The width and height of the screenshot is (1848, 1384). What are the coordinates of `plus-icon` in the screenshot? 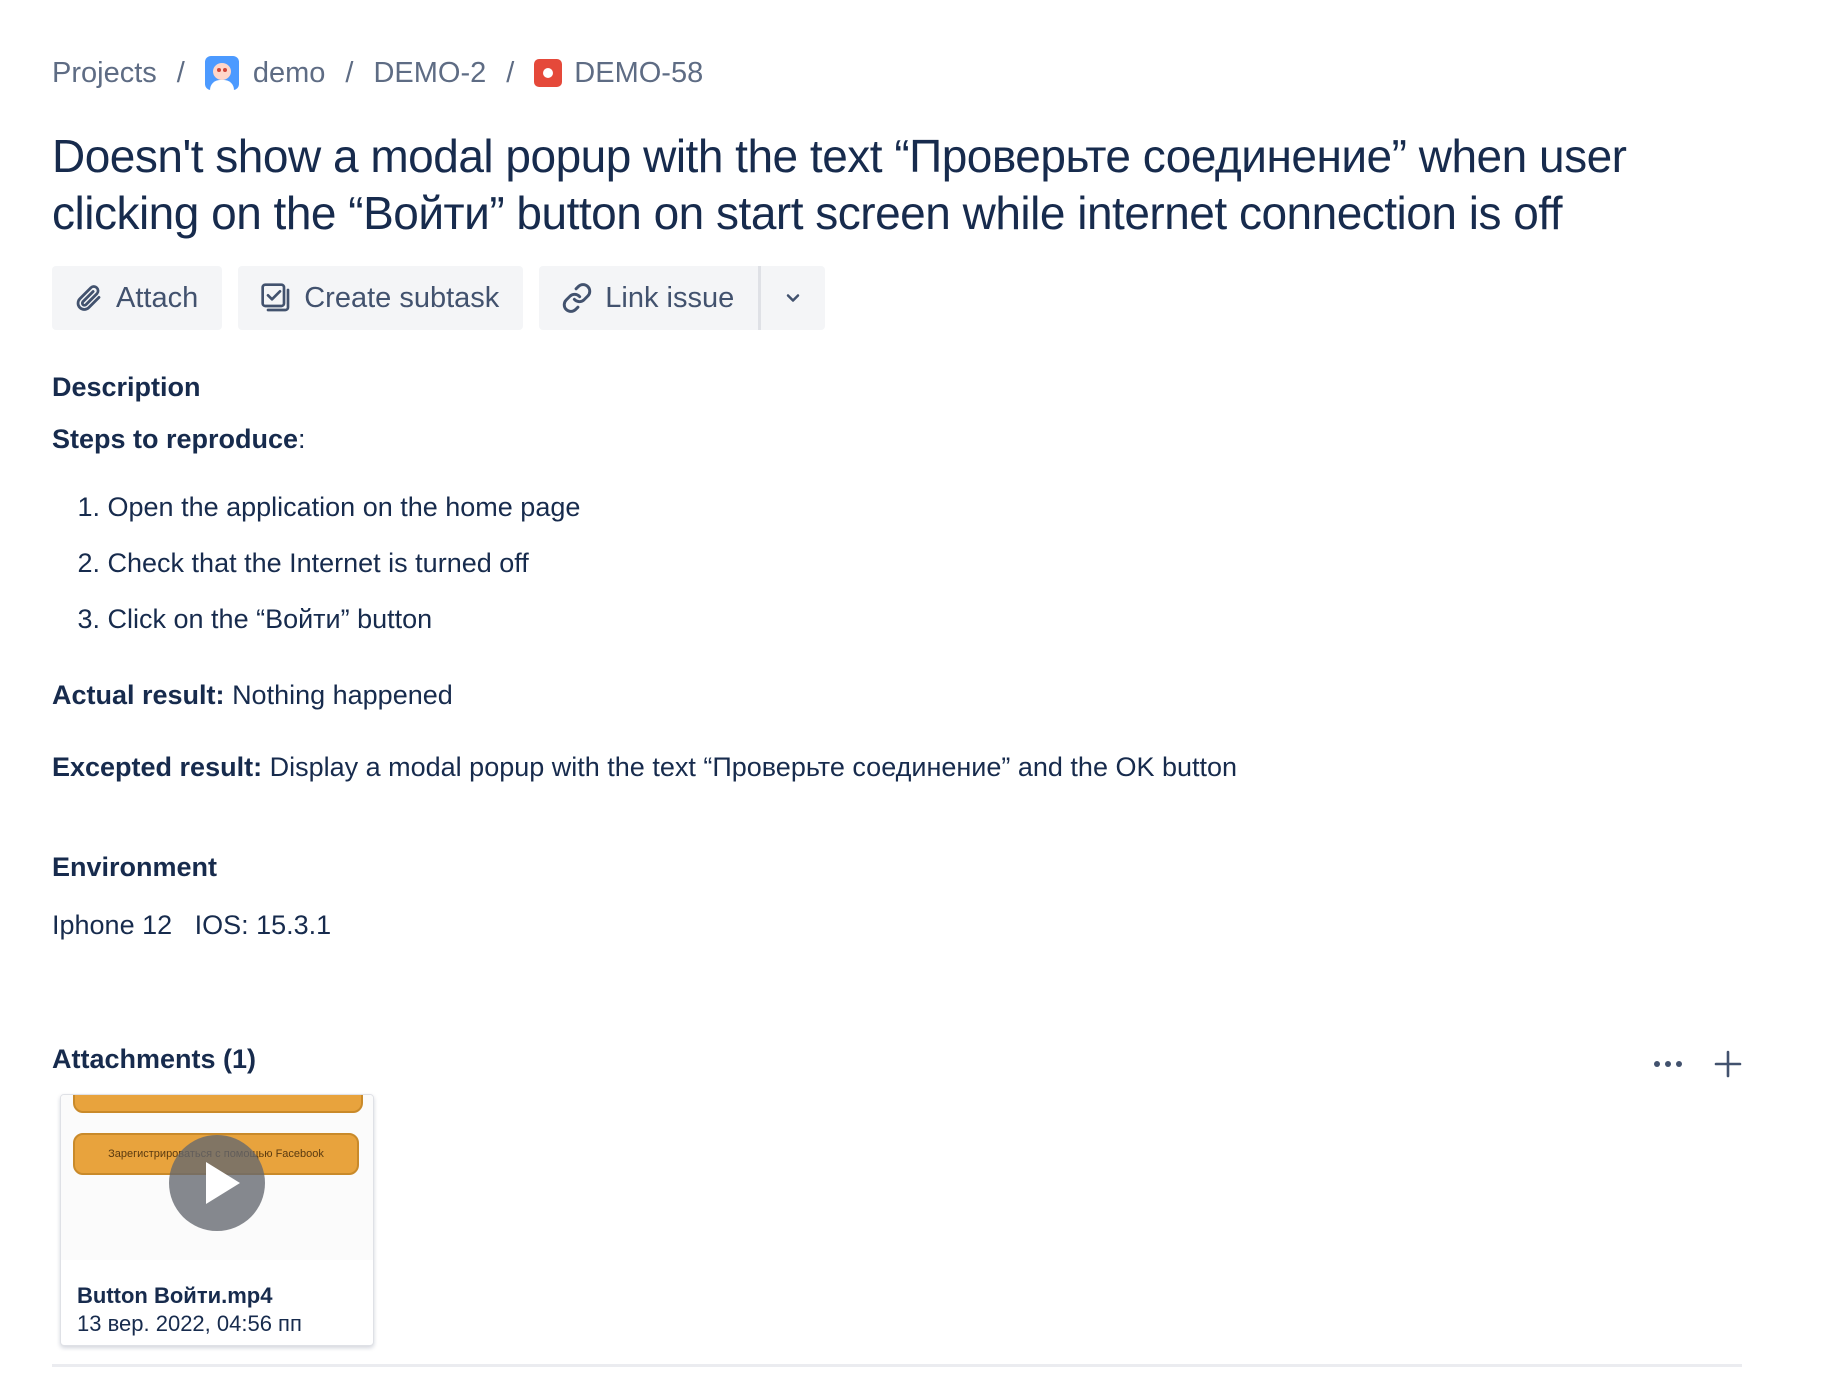 It's located at (1728, 1064).